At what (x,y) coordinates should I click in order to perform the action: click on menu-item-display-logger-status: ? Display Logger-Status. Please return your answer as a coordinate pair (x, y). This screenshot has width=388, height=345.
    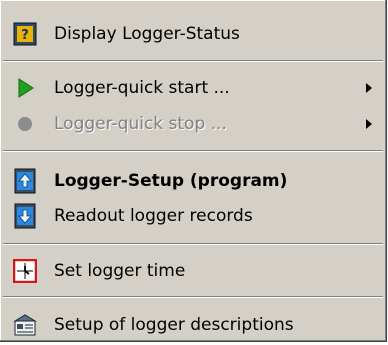
    Looking at the image, I should click on (193, 34).